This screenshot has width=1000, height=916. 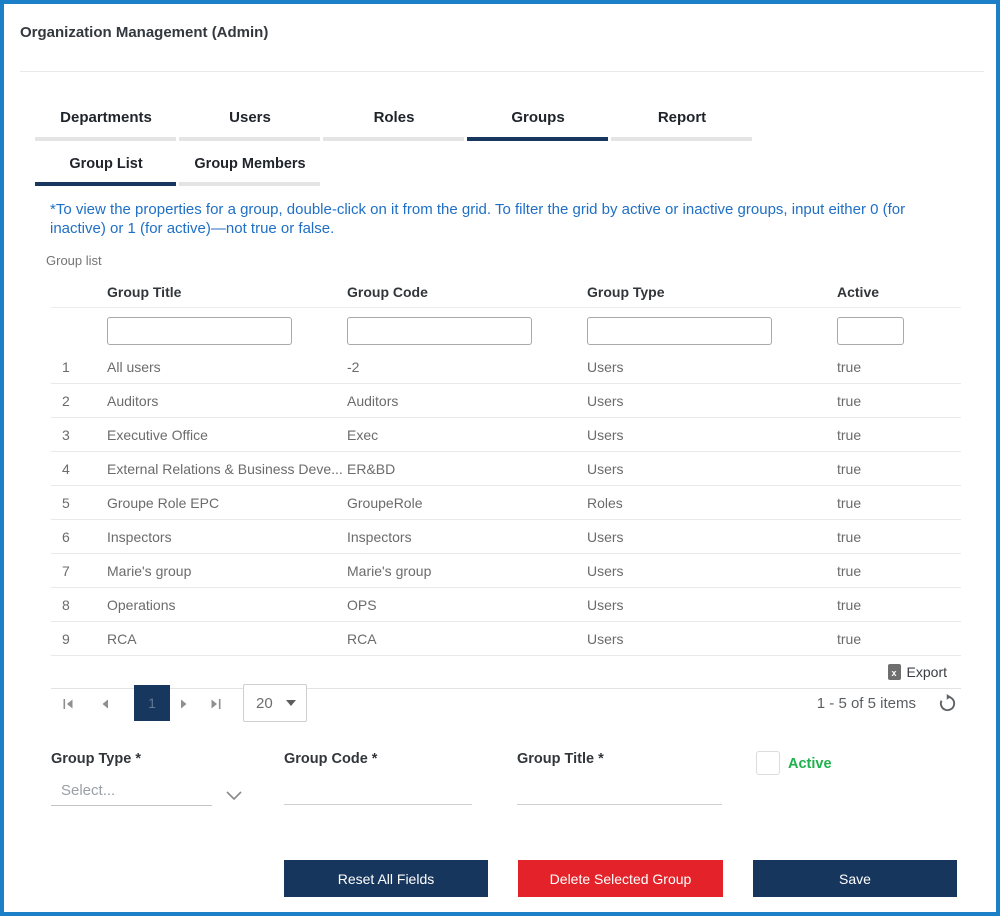 What do you see at coordinates (707, 292) in the screenshot?
I see `column-header-group-type: Group Type` at bounding box center [707, 292].